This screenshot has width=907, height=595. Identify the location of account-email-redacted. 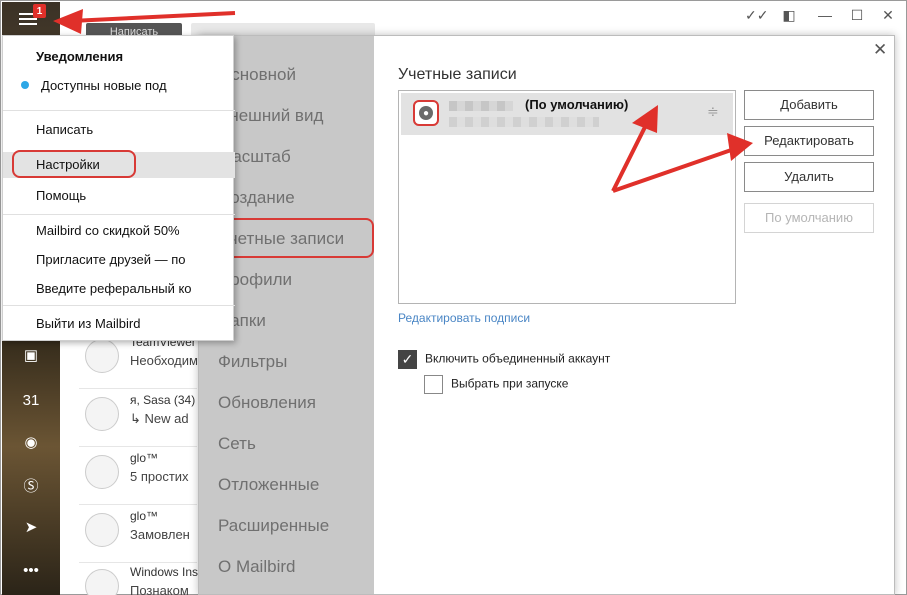
(524, 122).